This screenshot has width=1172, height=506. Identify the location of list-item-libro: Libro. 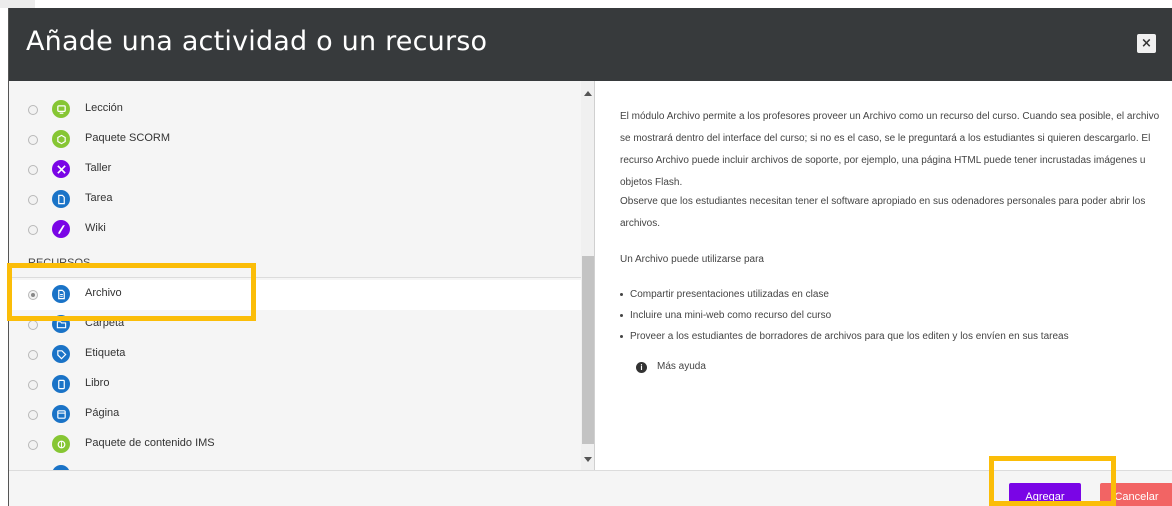
(295, 385).